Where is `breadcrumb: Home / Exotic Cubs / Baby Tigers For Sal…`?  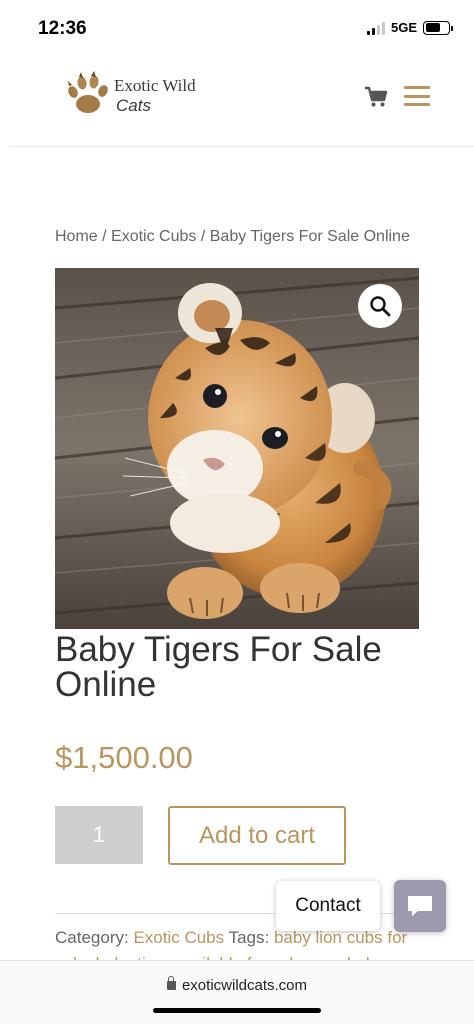
breadcrumb: Home / Exotic Cubs / Baby Tigers For Sal… is located at coordinates (232, 237).